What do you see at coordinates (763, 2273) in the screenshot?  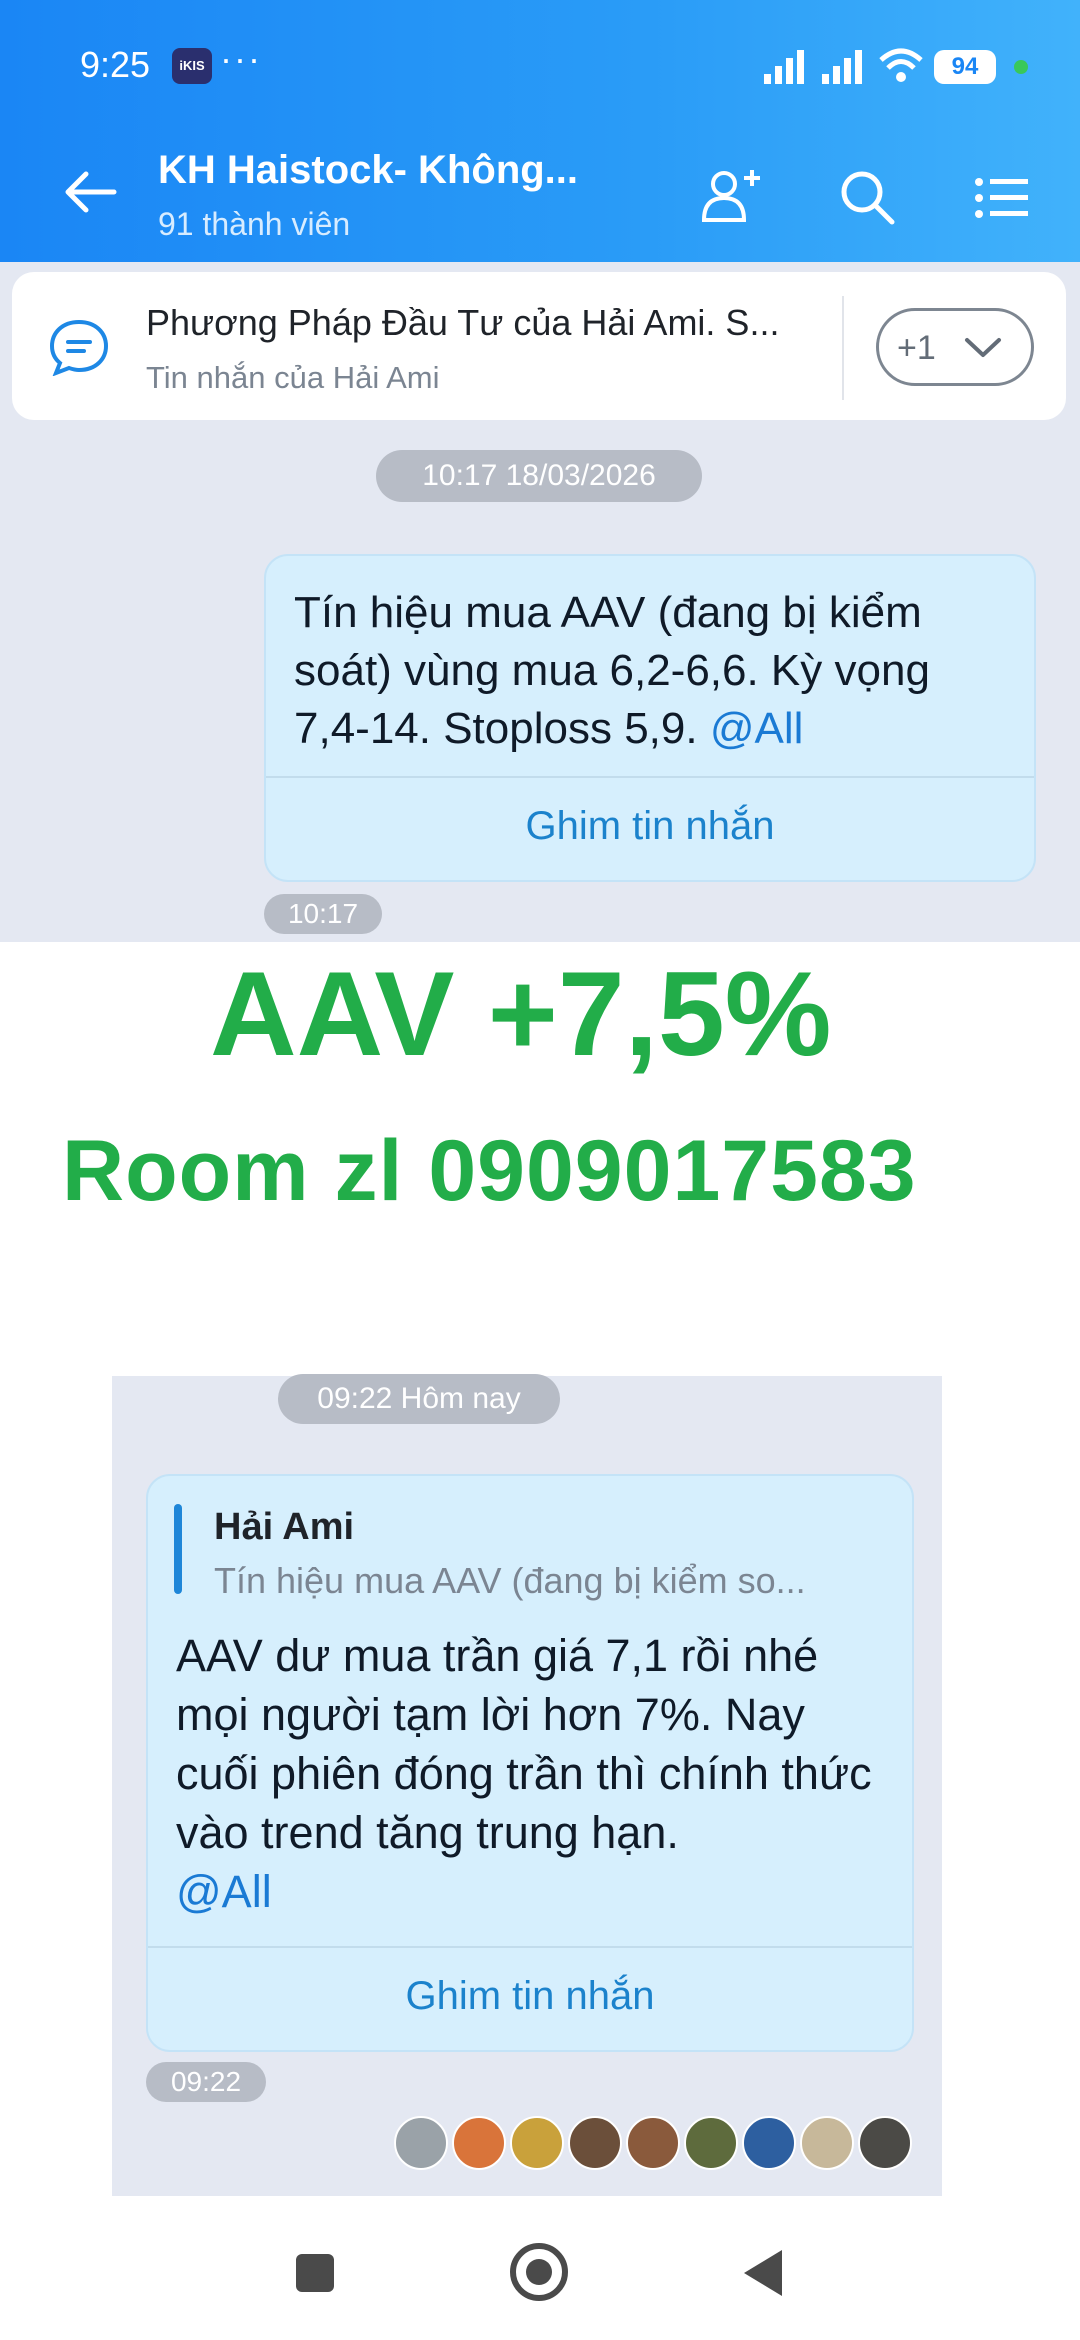 I see `back-button` at bounding box center [763, 2273].